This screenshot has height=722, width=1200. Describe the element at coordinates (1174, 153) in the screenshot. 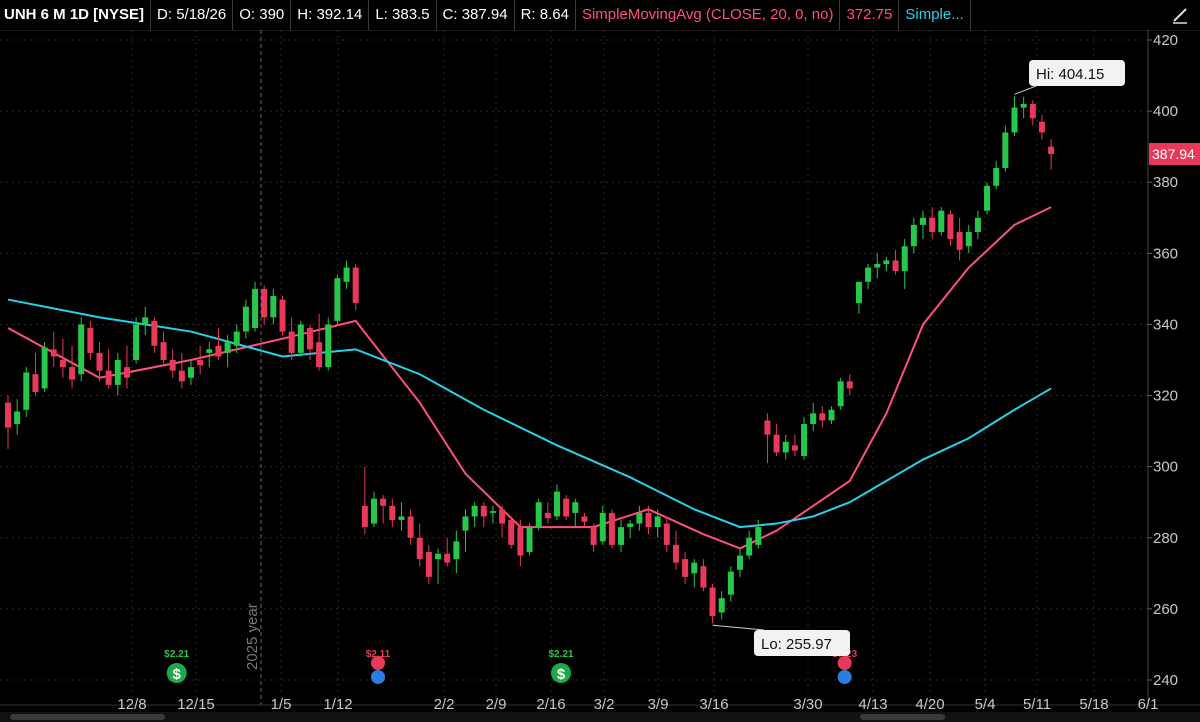

I see `last-price-tag: 387.94` at that location.